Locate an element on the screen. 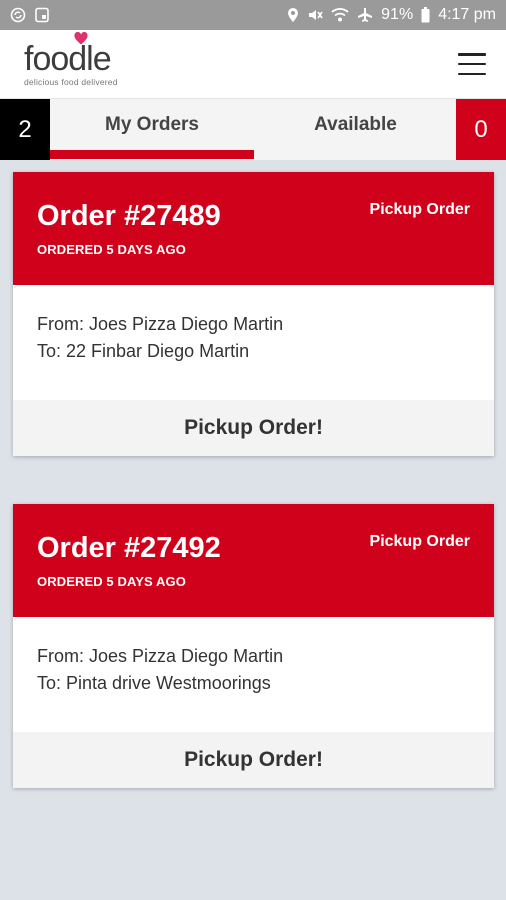  clock: 4:17 pm is located at coordinates (467, 14).